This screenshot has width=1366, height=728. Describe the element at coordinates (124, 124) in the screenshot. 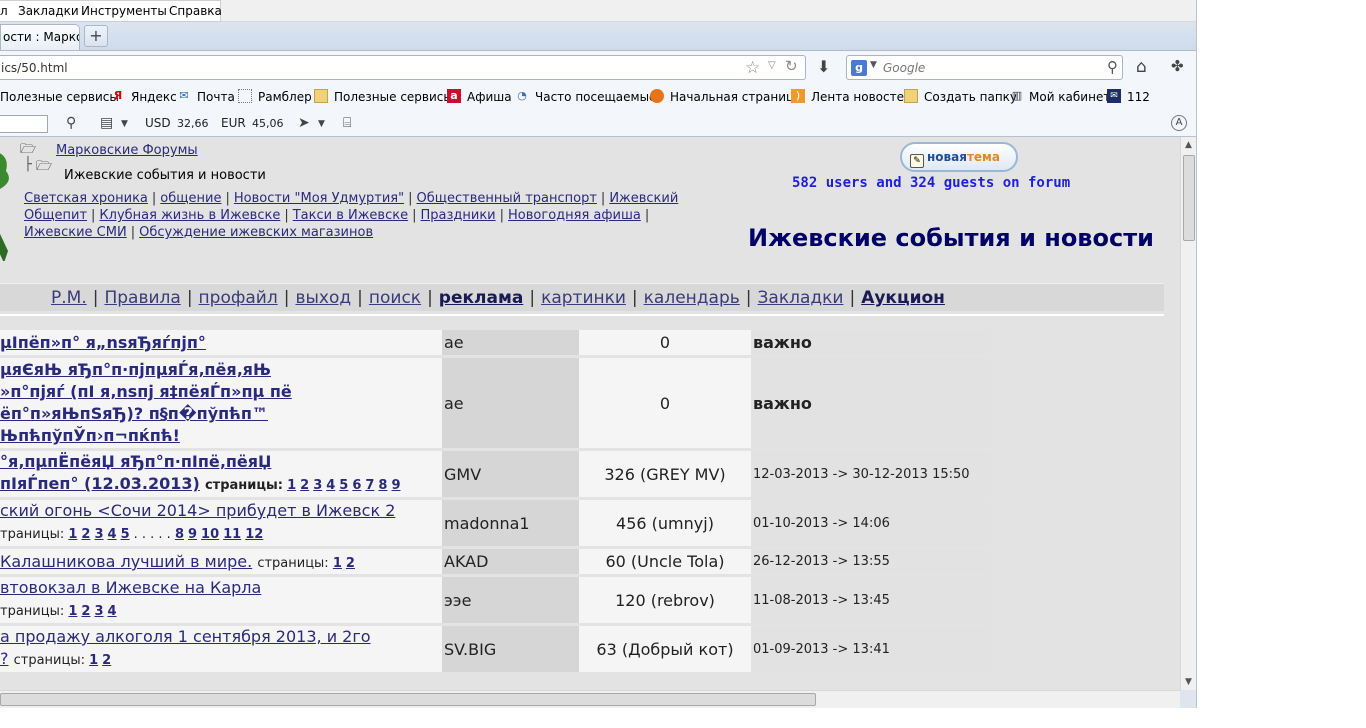

I see `document-caret-icon: ▼` at that location.